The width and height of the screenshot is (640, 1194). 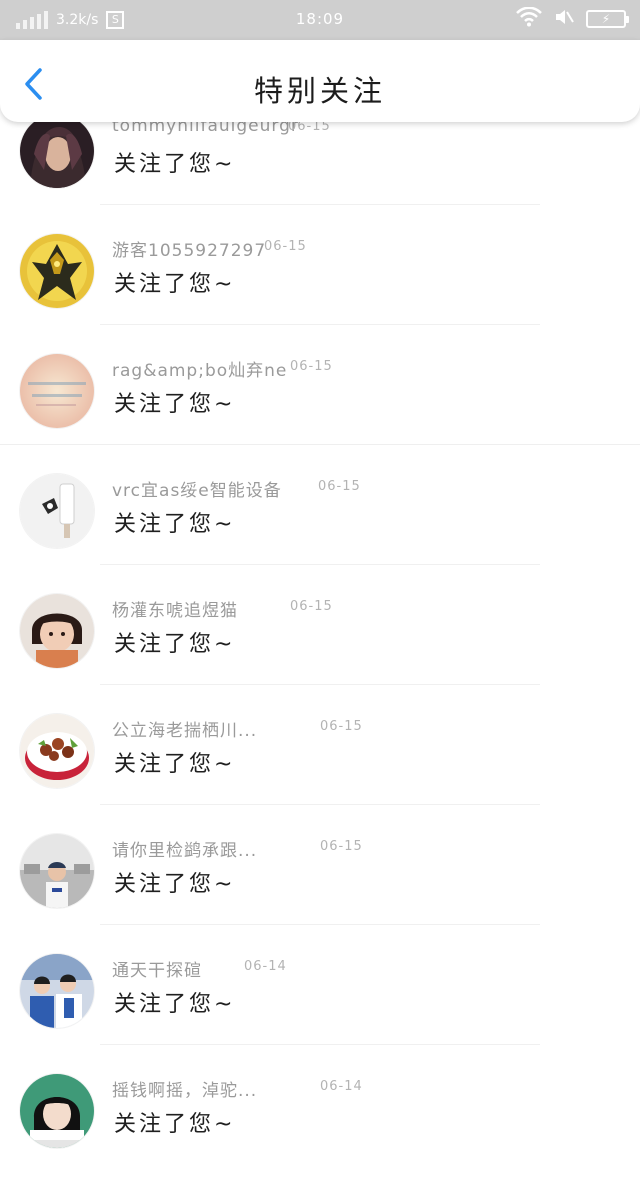 I want to click on list-item: 请你里检鹢承跟... 06-15 关注了您~, so click(x=320, y=894).